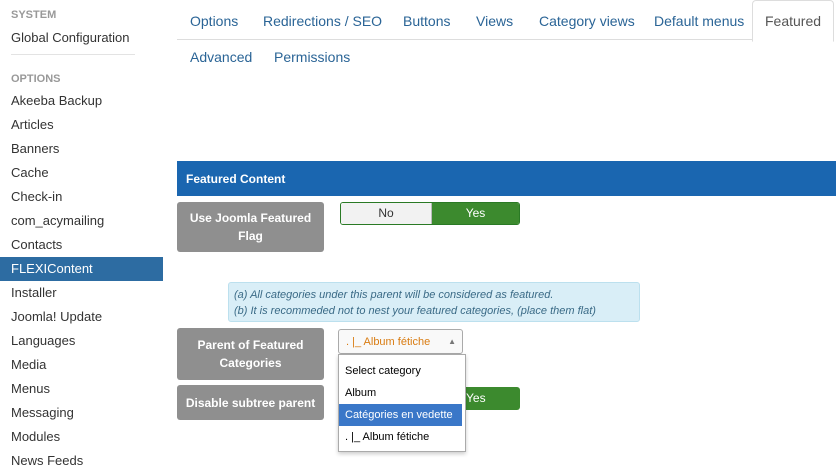 Image resolution: width=836 pixels, height=465 pixels. Describe the element at coordinates (81, 269) in the screenshot. I see `sidebar-item-flexicontent: FLEXIContent` at that location.